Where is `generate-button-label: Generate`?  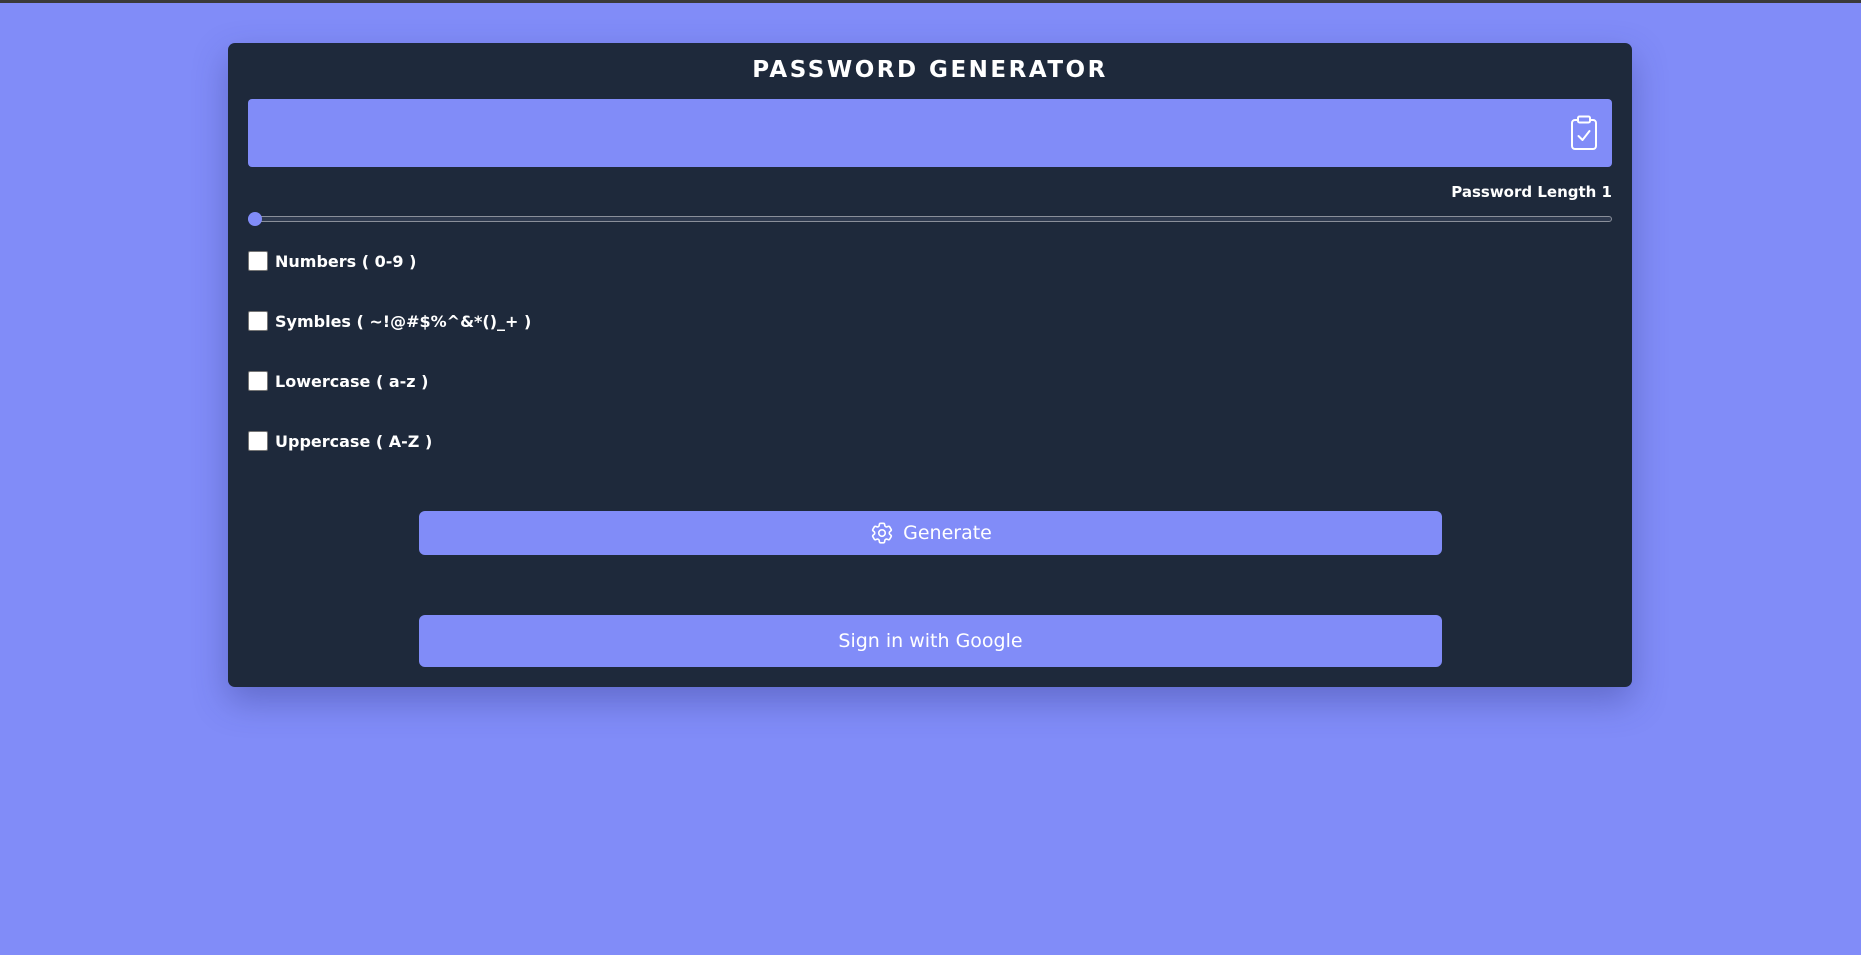 generate-button-label: Generate is located at coordinates (947, 533).